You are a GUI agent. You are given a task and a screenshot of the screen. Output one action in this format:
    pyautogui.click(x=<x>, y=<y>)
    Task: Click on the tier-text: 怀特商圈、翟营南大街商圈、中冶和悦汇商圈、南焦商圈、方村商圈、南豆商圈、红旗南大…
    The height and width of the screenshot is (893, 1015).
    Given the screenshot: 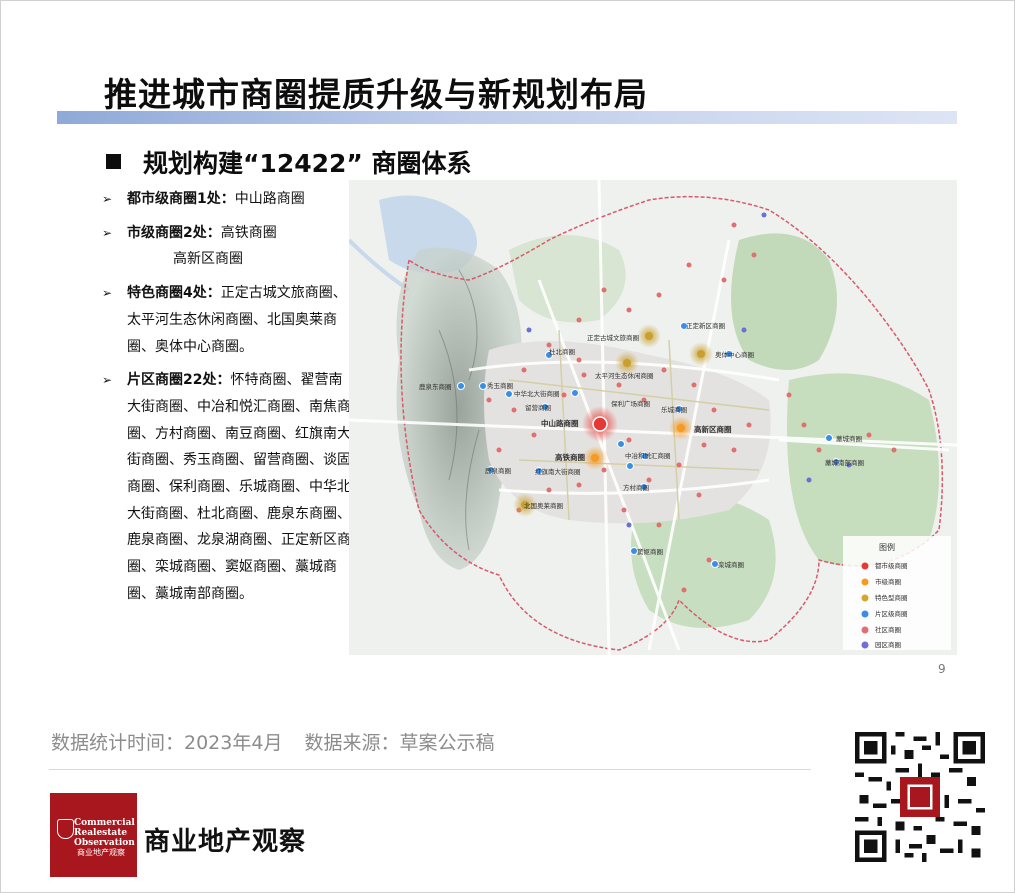 What is the action you would take?
    pyautogui.click(x=239, y=487)
    